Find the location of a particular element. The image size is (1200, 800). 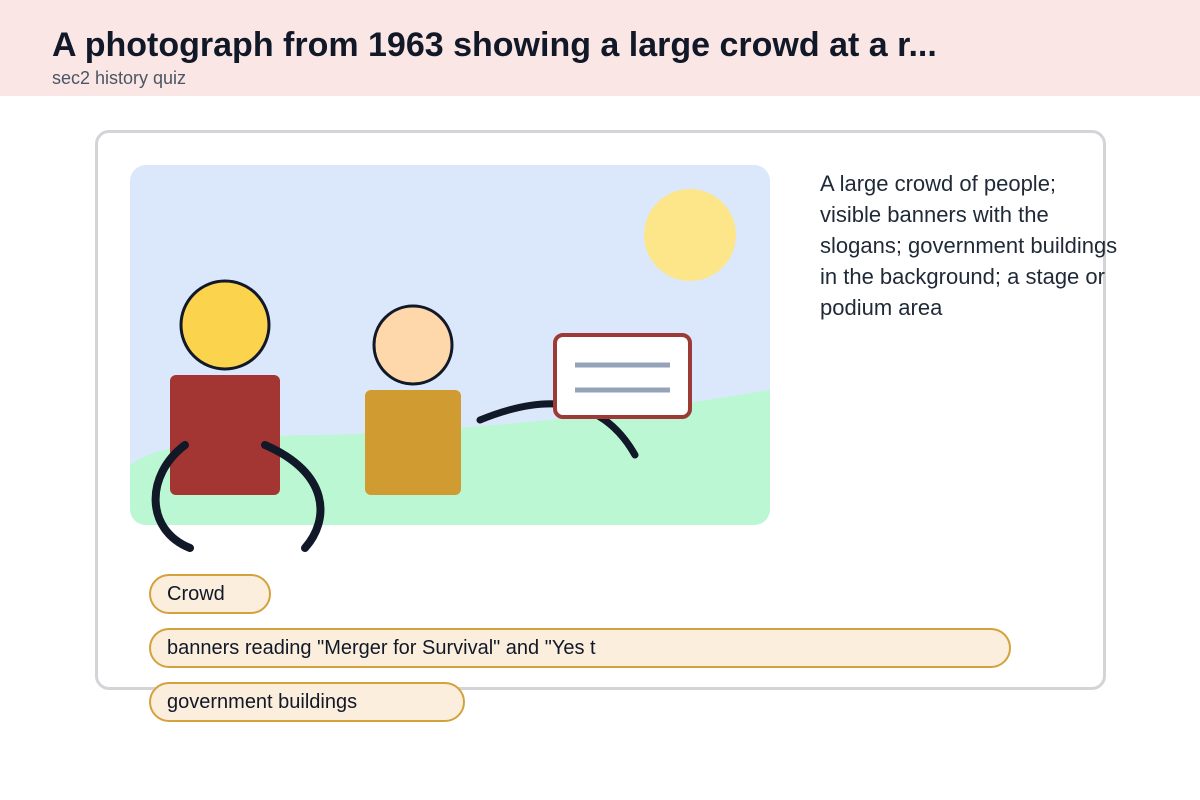

tag-crowd: Crowd is located at coordinates (210, 594).